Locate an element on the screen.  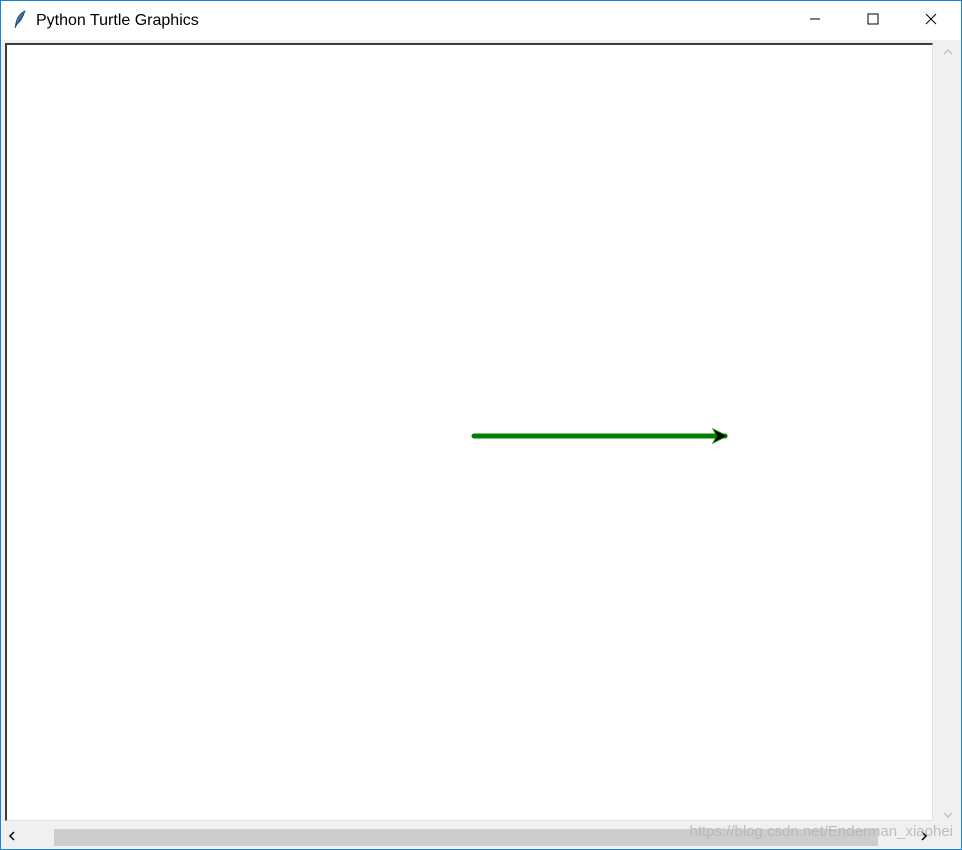
chevron-up-icon is located at coordinates (947, 52).